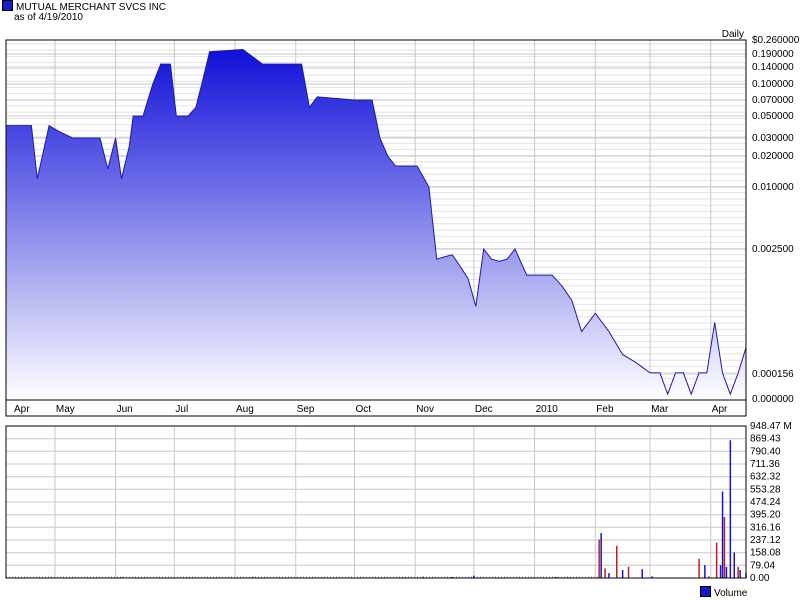 Image resolution: width=800 pixels, height=600 pixels. What do you see at coordinates (306, 409) in the screenshot?
I see `x-tick-label: Sep` at bounding box center [306, 409].